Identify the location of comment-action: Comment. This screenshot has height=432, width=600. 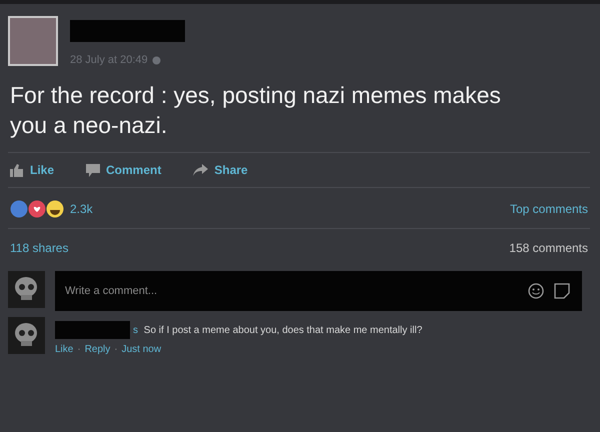
(124, 170).